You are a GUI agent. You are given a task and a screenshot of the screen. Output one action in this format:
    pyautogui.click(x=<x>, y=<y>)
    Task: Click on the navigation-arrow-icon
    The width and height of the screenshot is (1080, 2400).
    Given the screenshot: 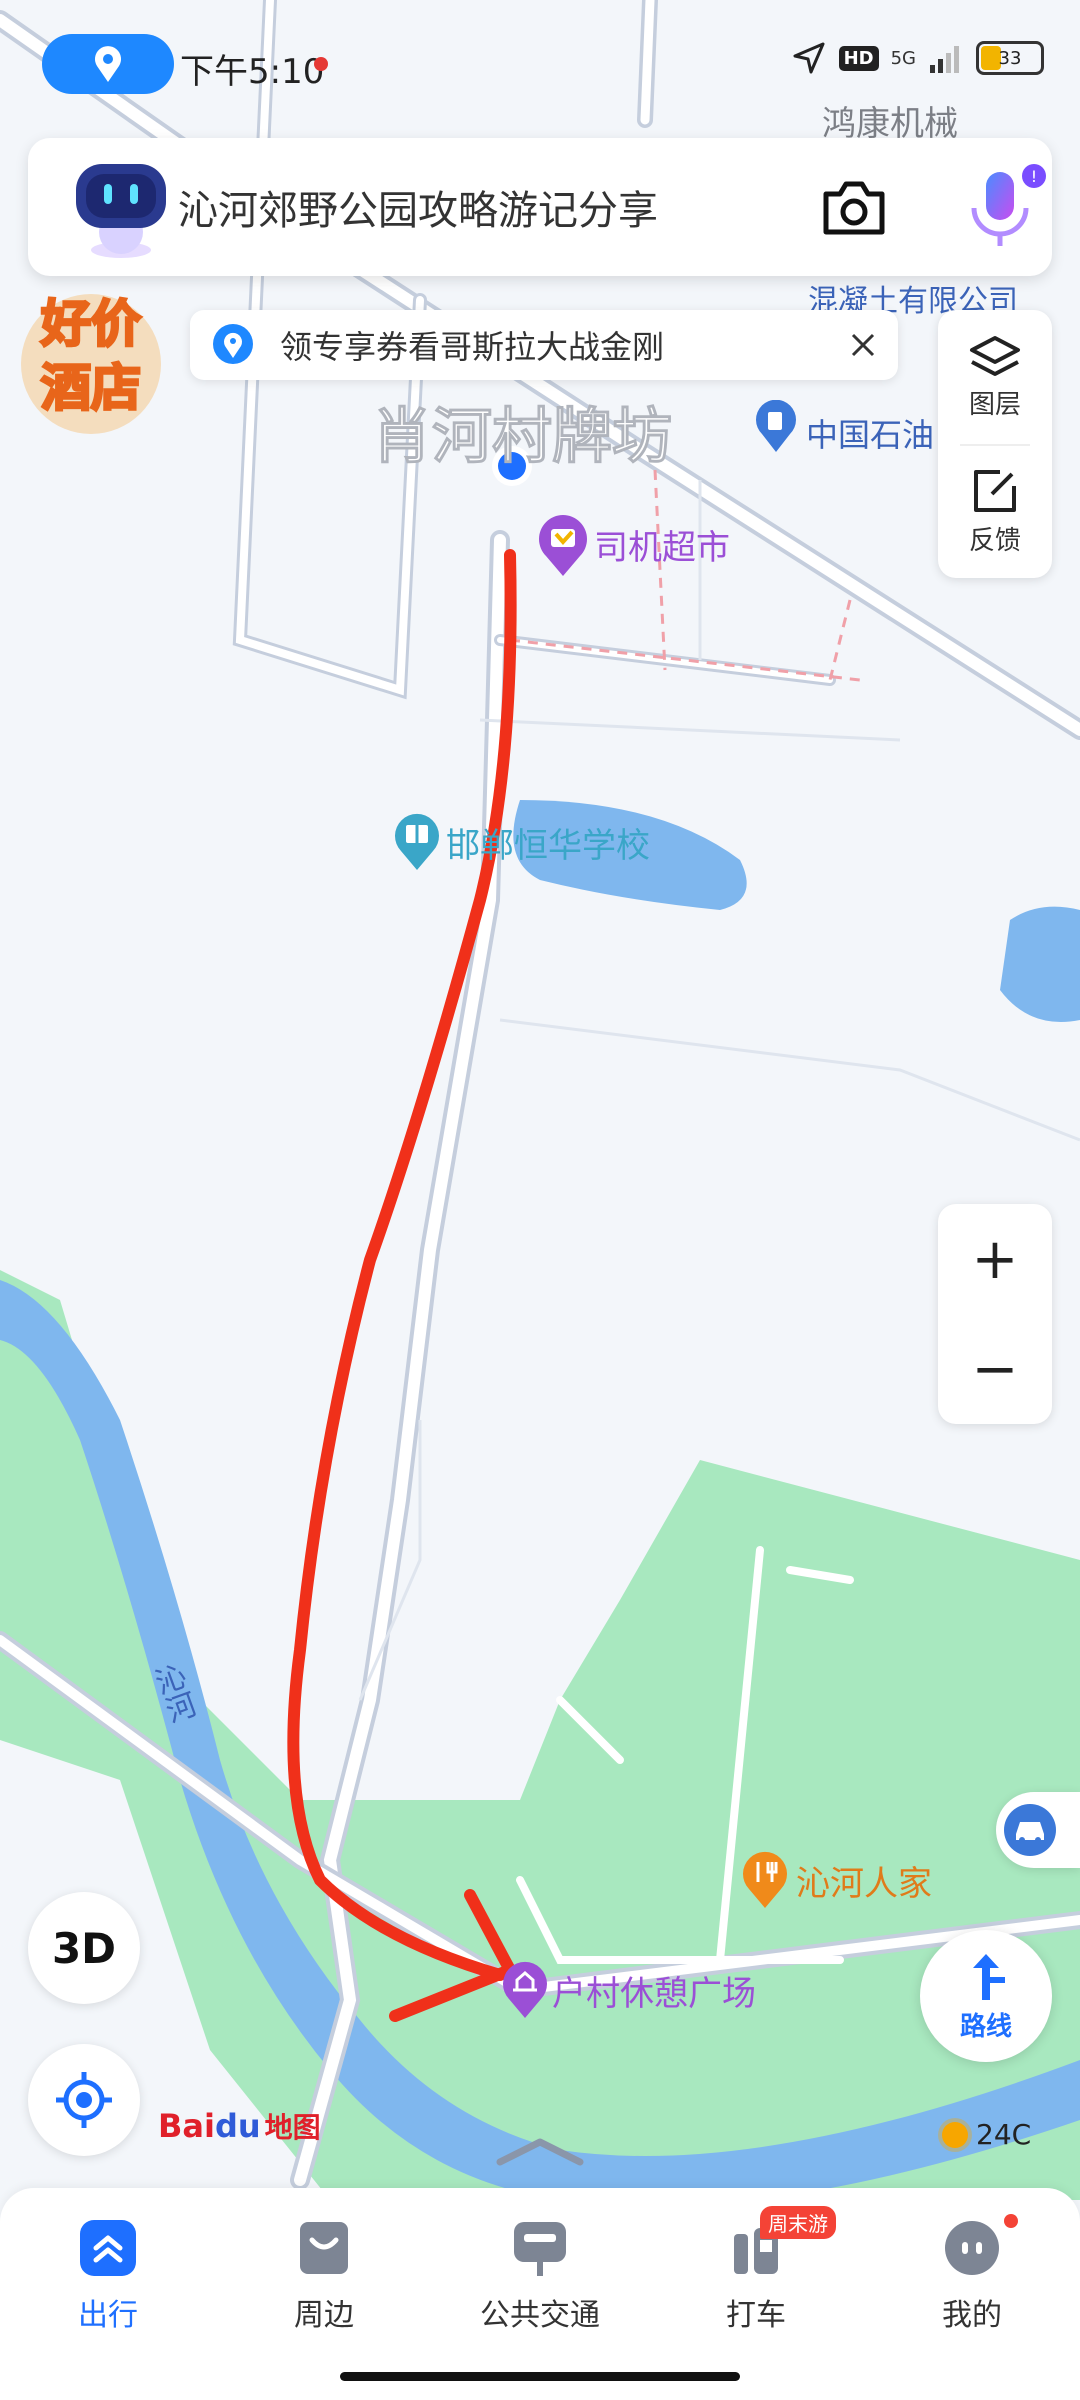 What is the action you would take?
    pyautogui.click(x=809, y=58)
    